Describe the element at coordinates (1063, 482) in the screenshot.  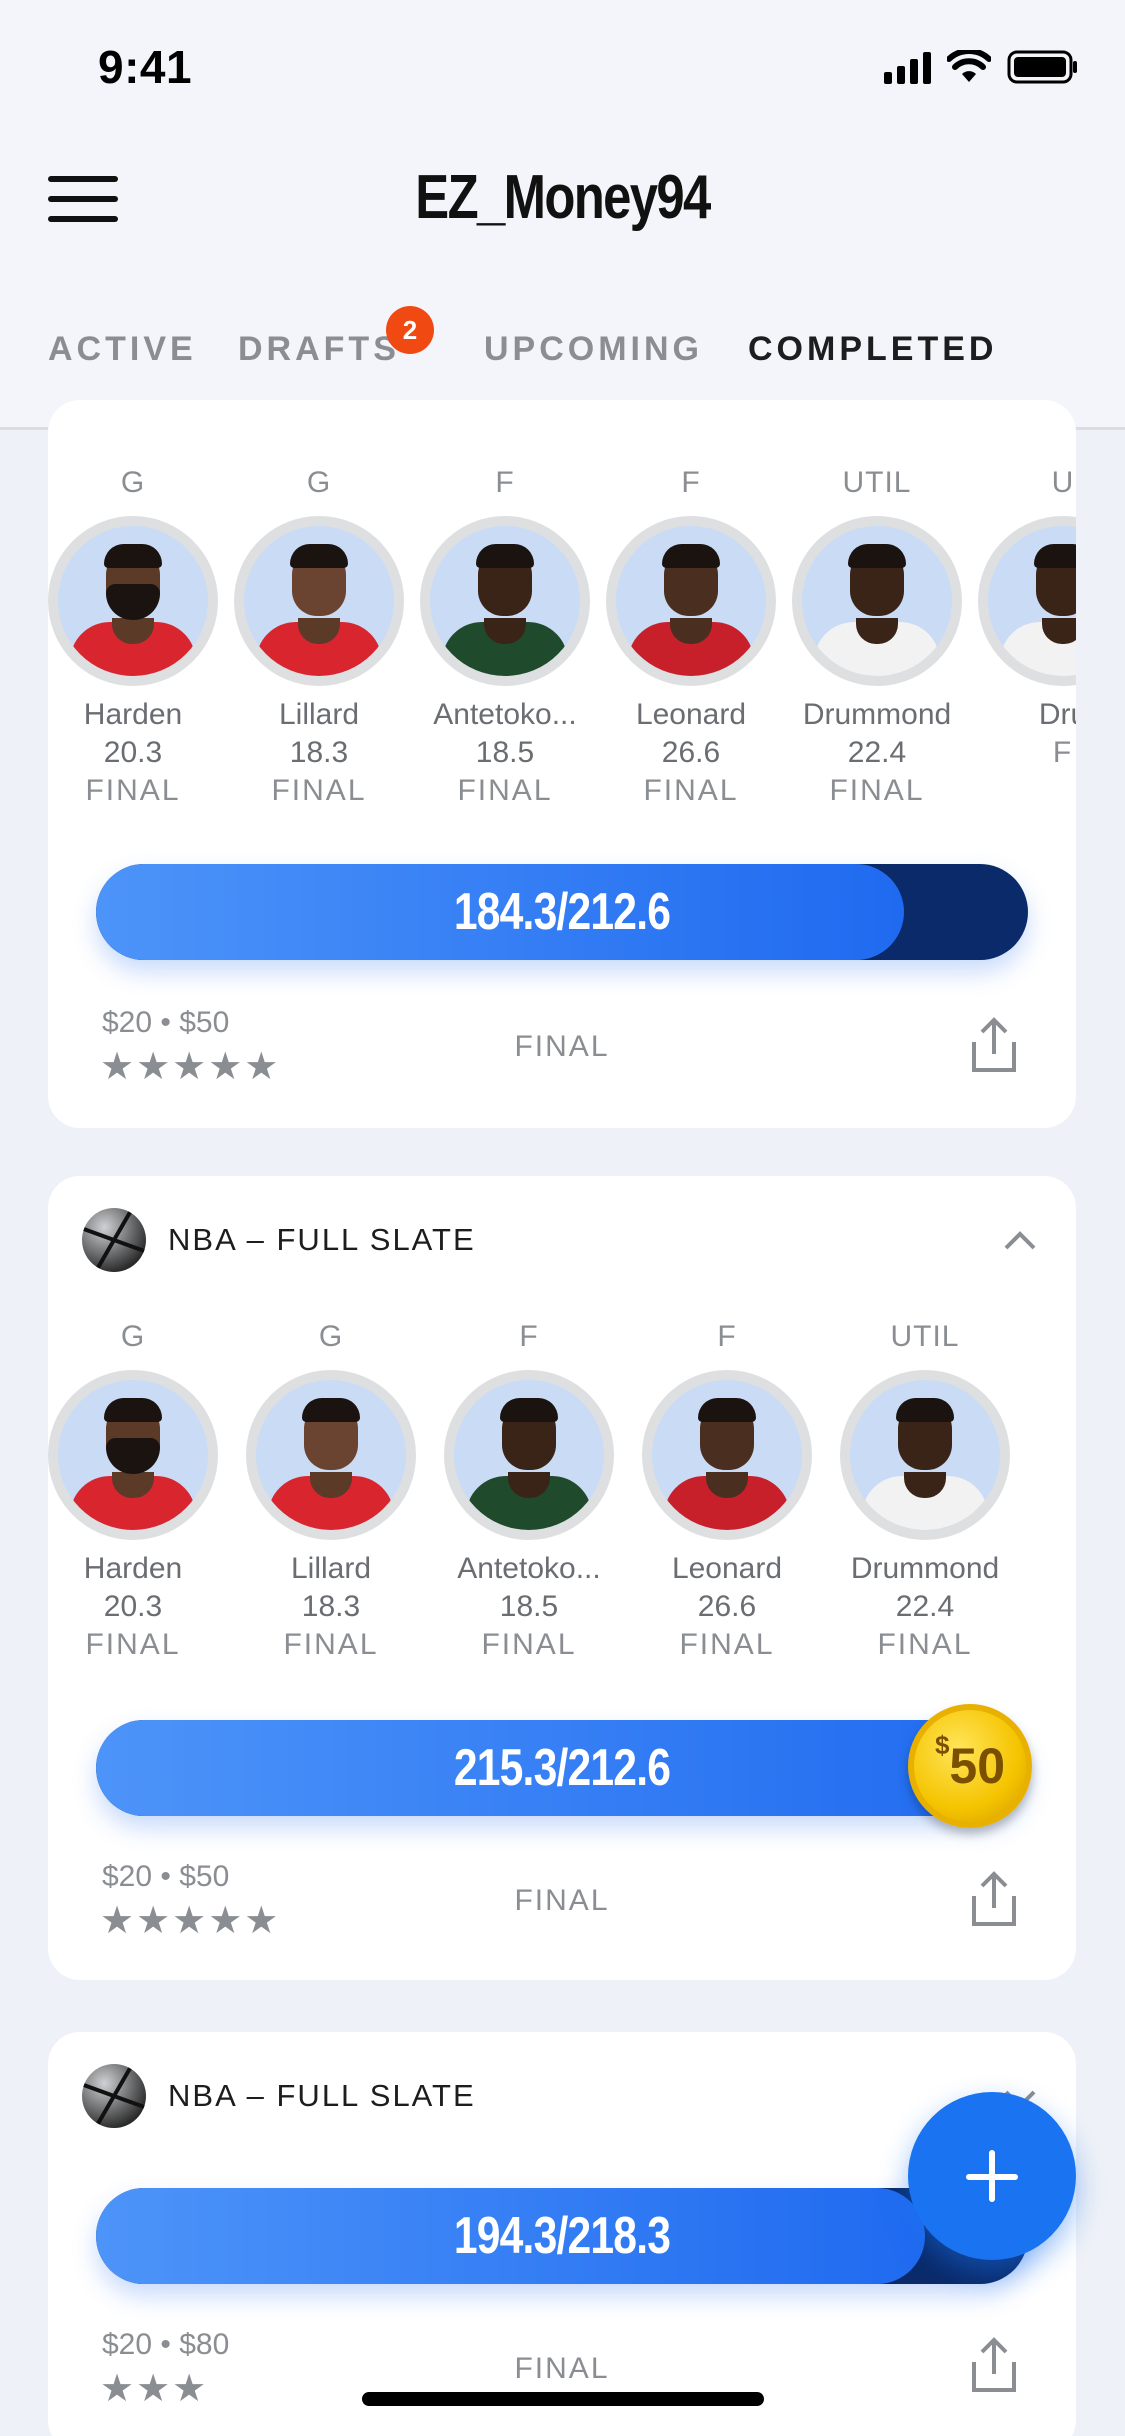
I see `player-position: U` at that location.